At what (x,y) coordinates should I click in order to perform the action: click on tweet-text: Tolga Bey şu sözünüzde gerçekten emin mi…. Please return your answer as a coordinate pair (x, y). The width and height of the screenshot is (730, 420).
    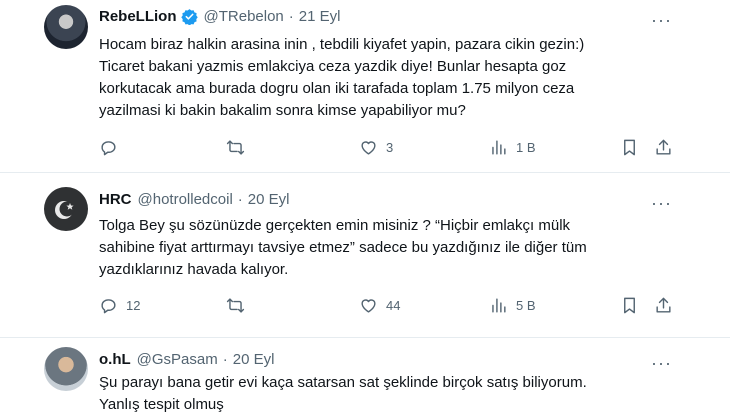
    Looking at the image, I should click on (343, 247).